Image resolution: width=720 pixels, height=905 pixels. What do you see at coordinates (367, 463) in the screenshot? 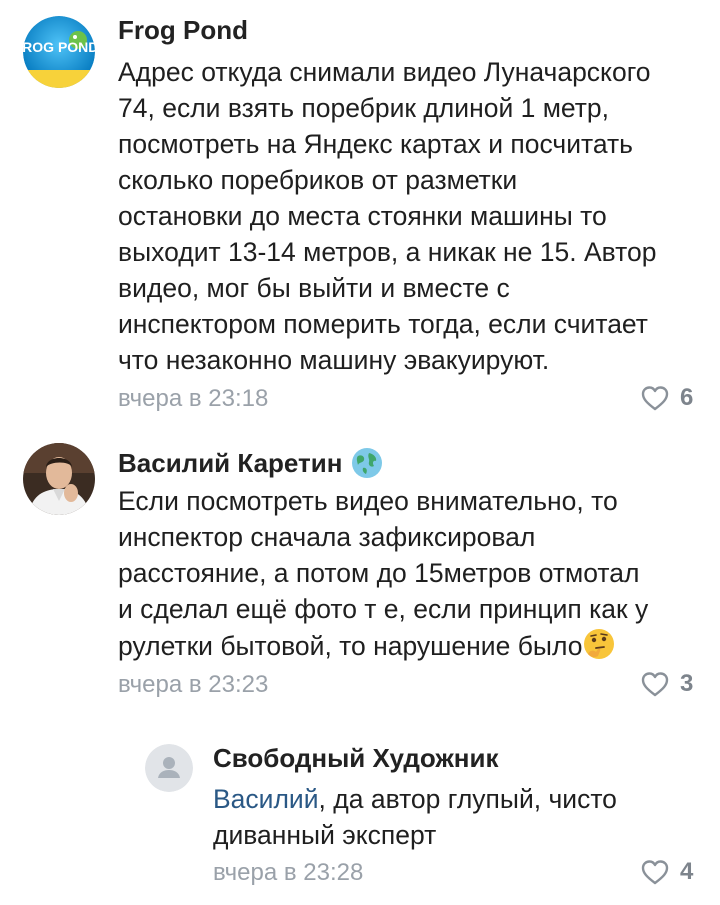
I see `globe-icon` at bounding box center [367, 463].